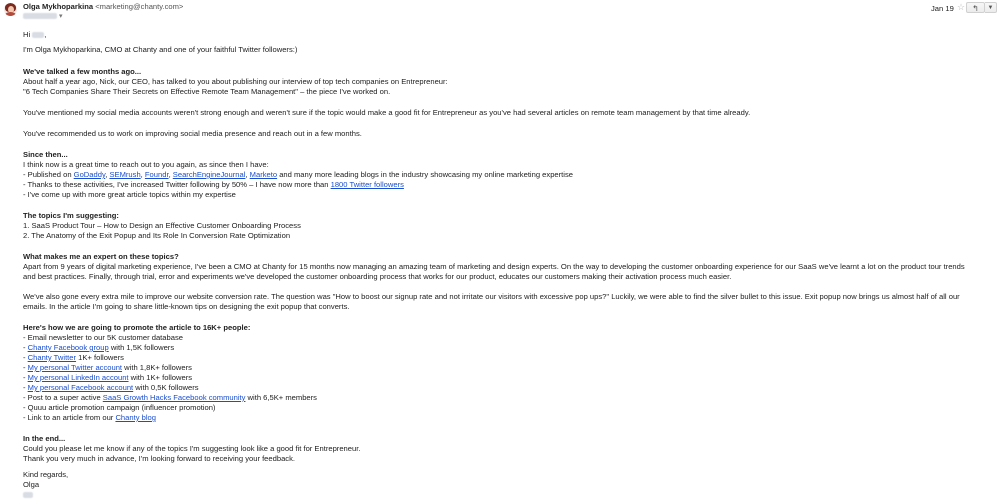 The width and height of the screenshot is (1000, 500). Describe the element at coordinates (367, 184) in the screenshot. I see `link-twitter-followers: 1800 Twitter followers` at that location.